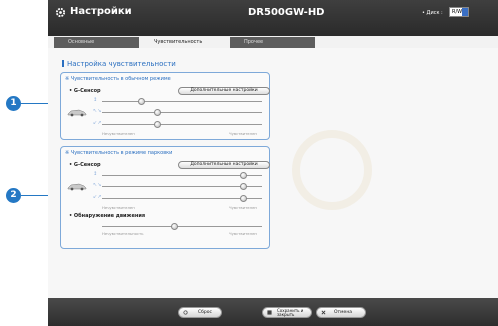  I want to click on reset-label: Сброс, so click(205, 312).